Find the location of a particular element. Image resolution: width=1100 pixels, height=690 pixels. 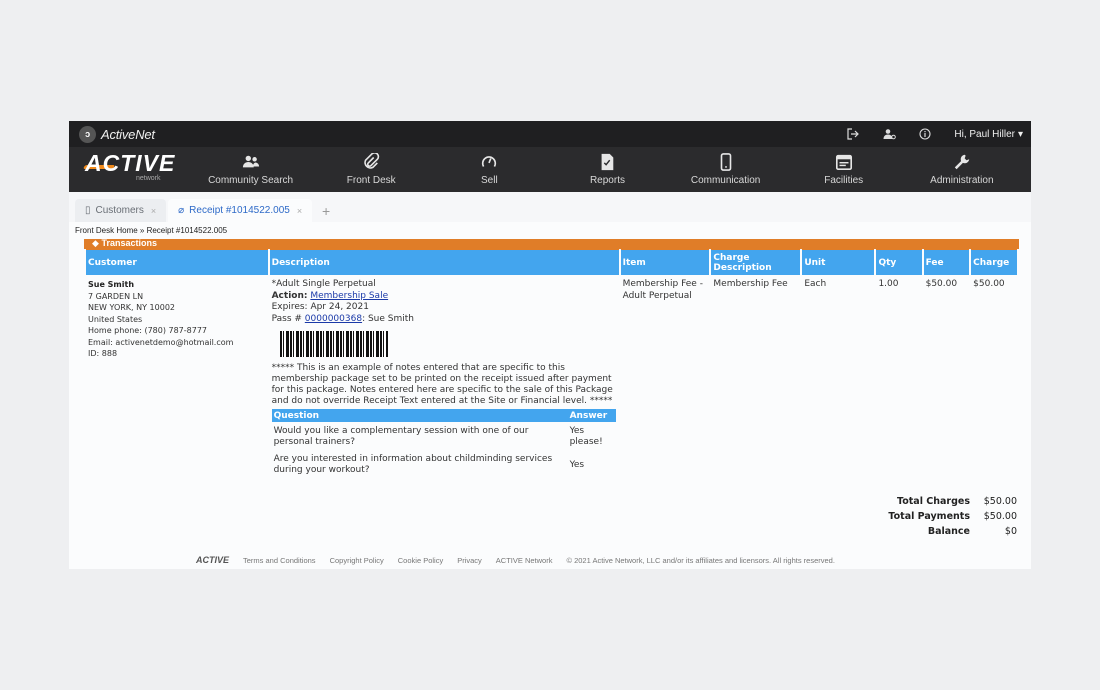

fee-cell: $50.00 is located at coordinates (941, 284).